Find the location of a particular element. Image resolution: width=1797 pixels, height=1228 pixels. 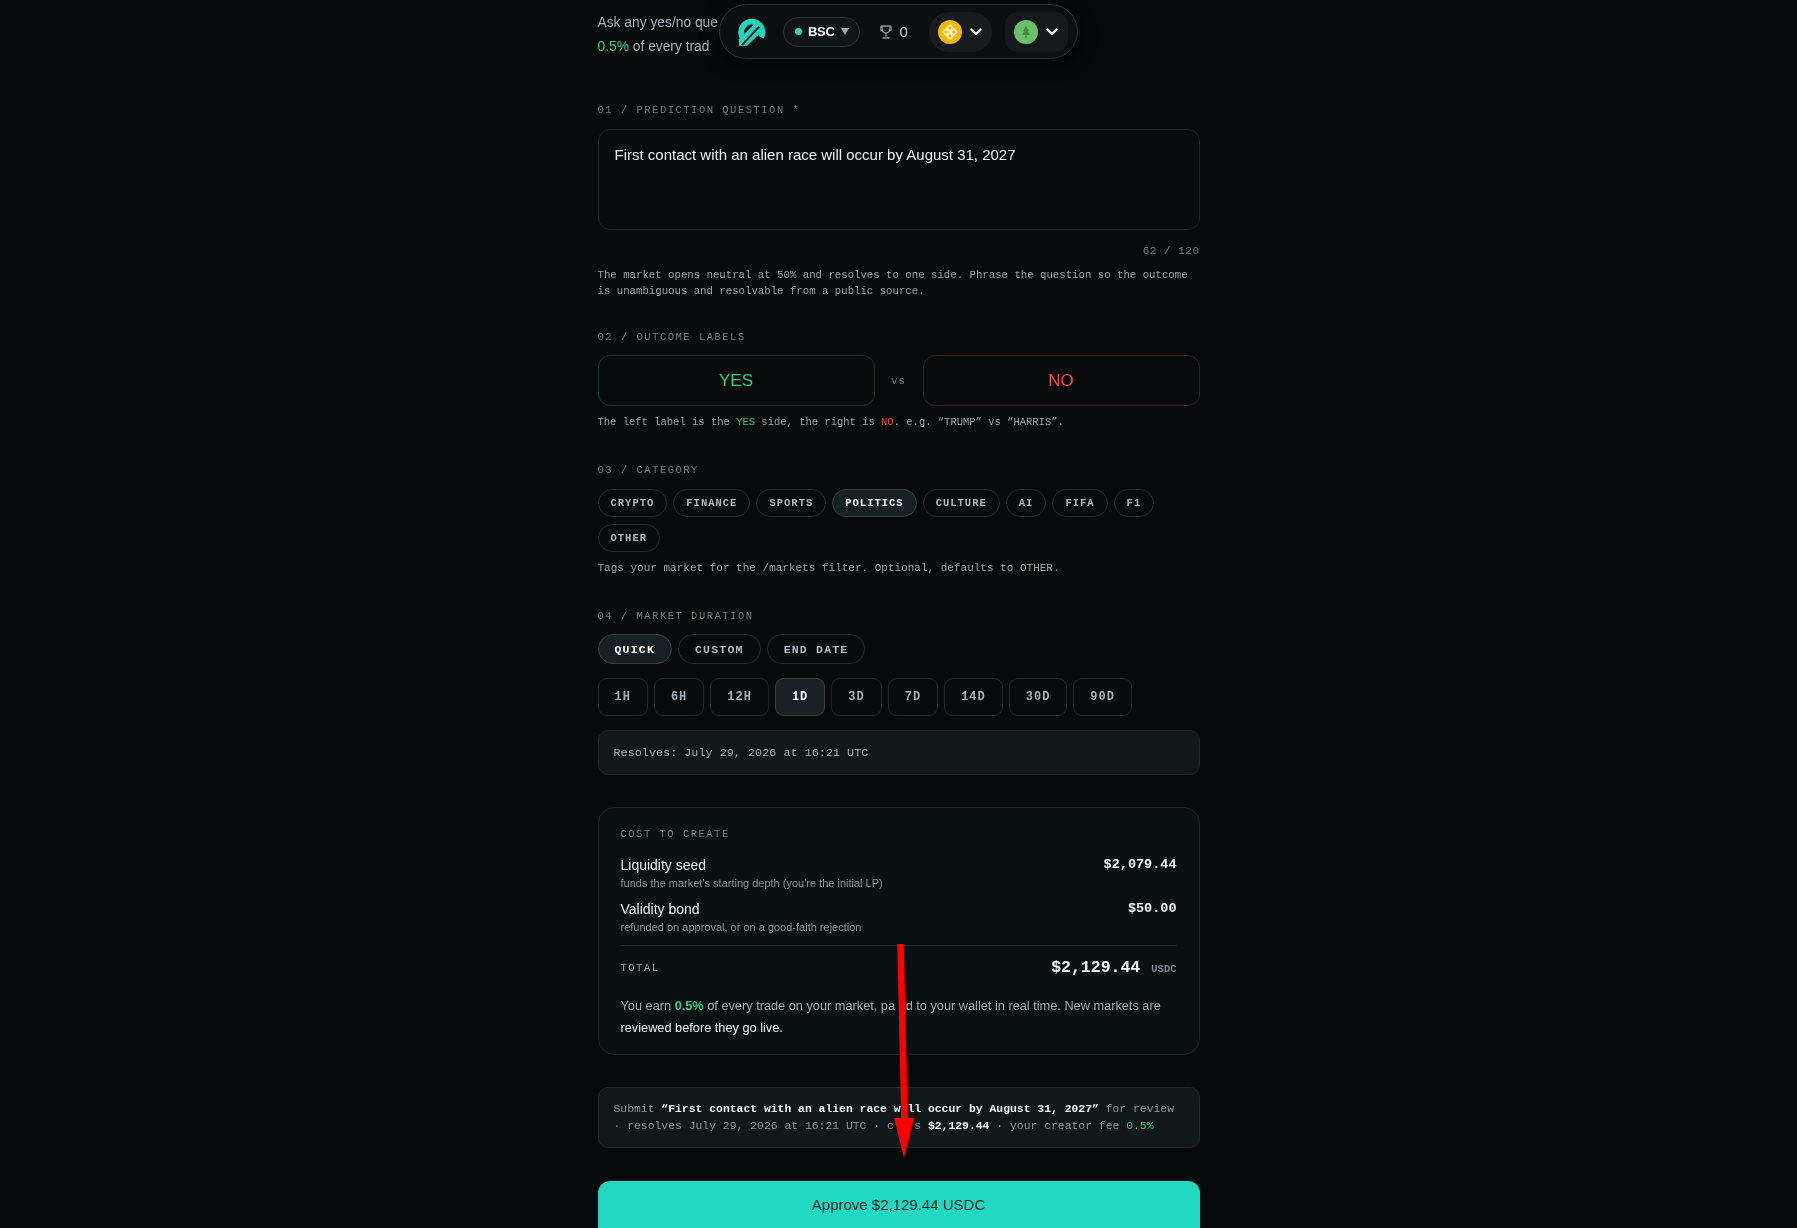

approve-button: Approve $2,129.44 USDC is located at coordinates (898, 1204).